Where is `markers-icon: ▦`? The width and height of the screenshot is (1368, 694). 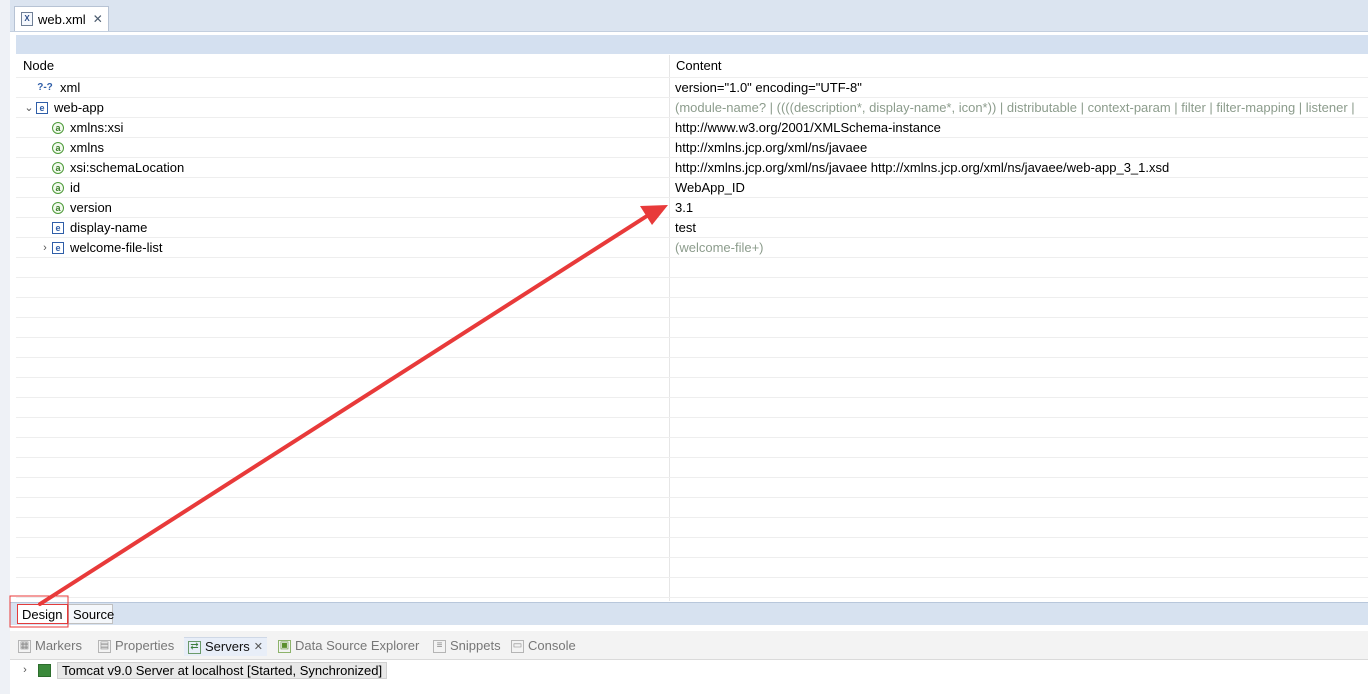
markers-icon: ▦ is located at coordinates (24, 646).